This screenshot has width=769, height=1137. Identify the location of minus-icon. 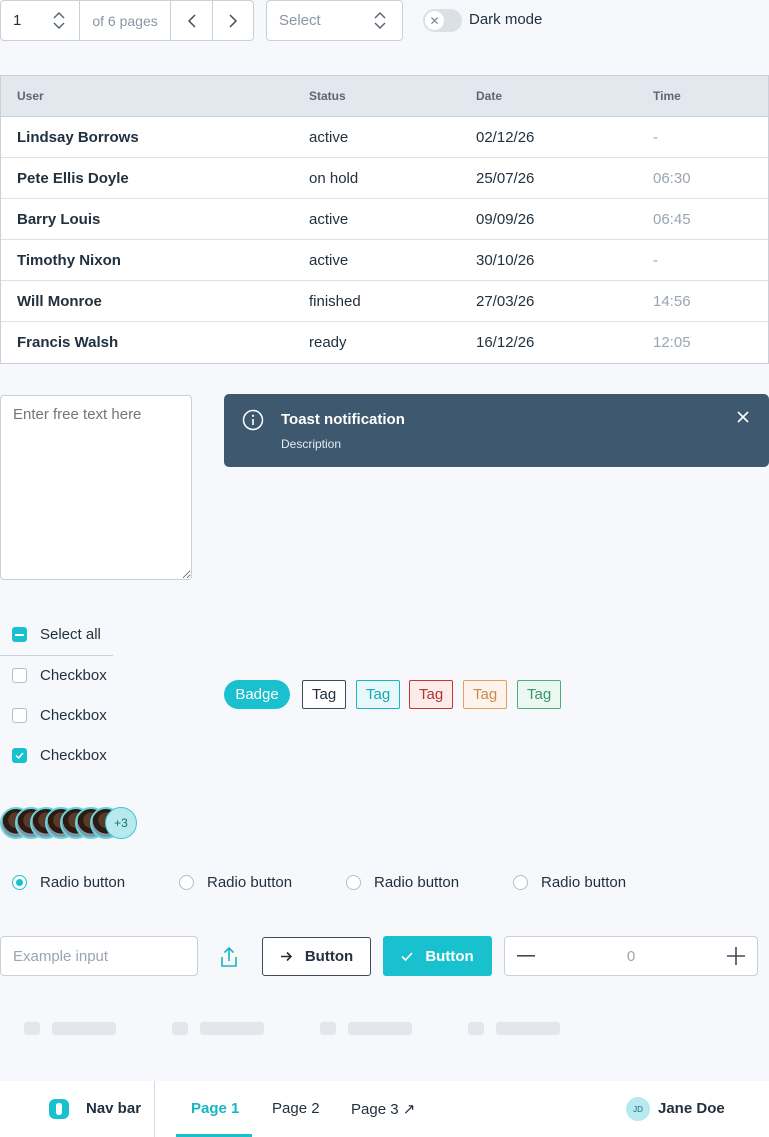
(526, 956).